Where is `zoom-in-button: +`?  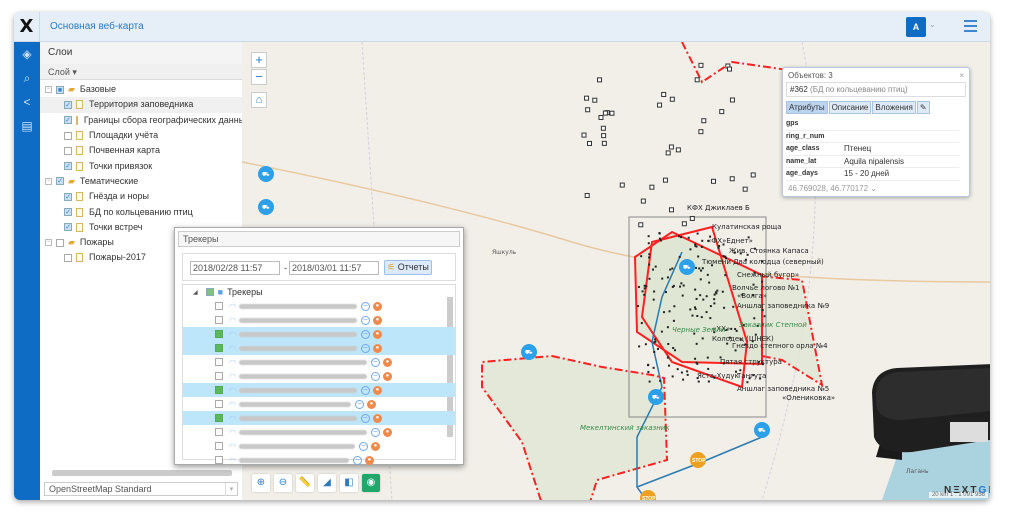 zoom-in-button: + is located at coordinates (259, 60).